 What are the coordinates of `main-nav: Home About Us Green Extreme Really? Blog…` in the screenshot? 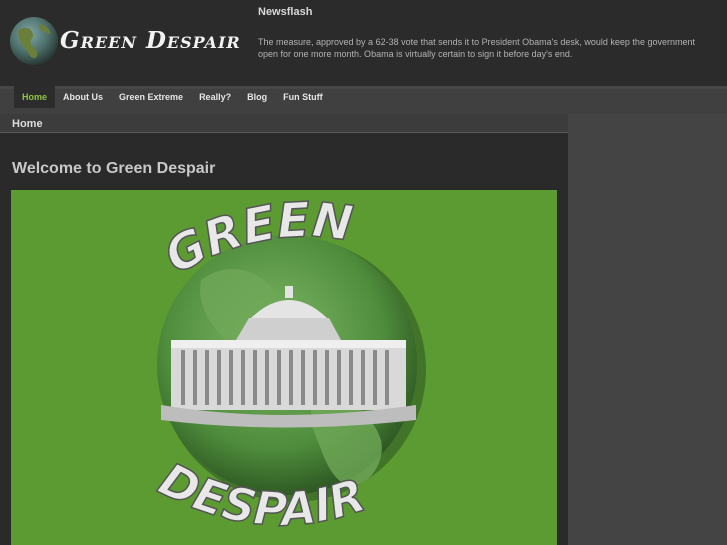 It's located at (172, 97).